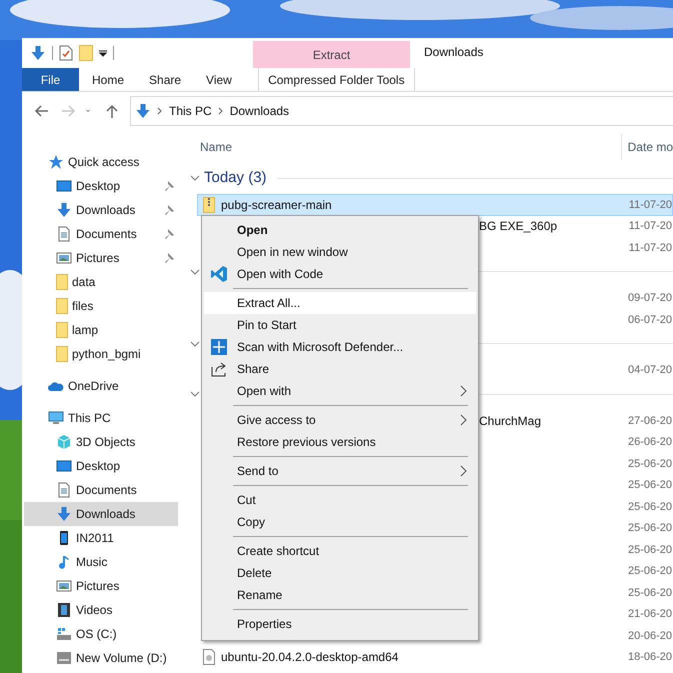  I want to click on menu-item: Open with Code, so click(340, 274).